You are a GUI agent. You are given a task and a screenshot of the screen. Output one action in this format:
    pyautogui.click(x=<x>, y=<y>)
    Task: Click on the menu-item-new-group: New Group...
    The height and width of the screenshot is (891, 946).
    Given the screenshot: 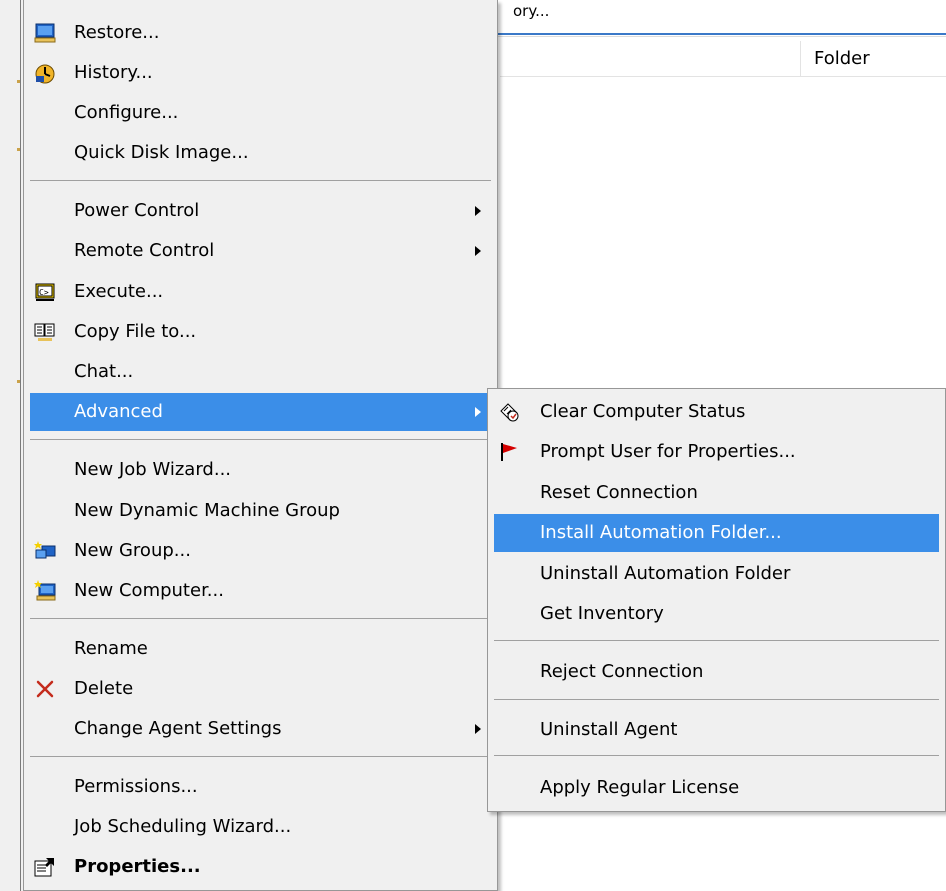 What is the action you would take?
    pyautogui.click(x=260, y=551)
    